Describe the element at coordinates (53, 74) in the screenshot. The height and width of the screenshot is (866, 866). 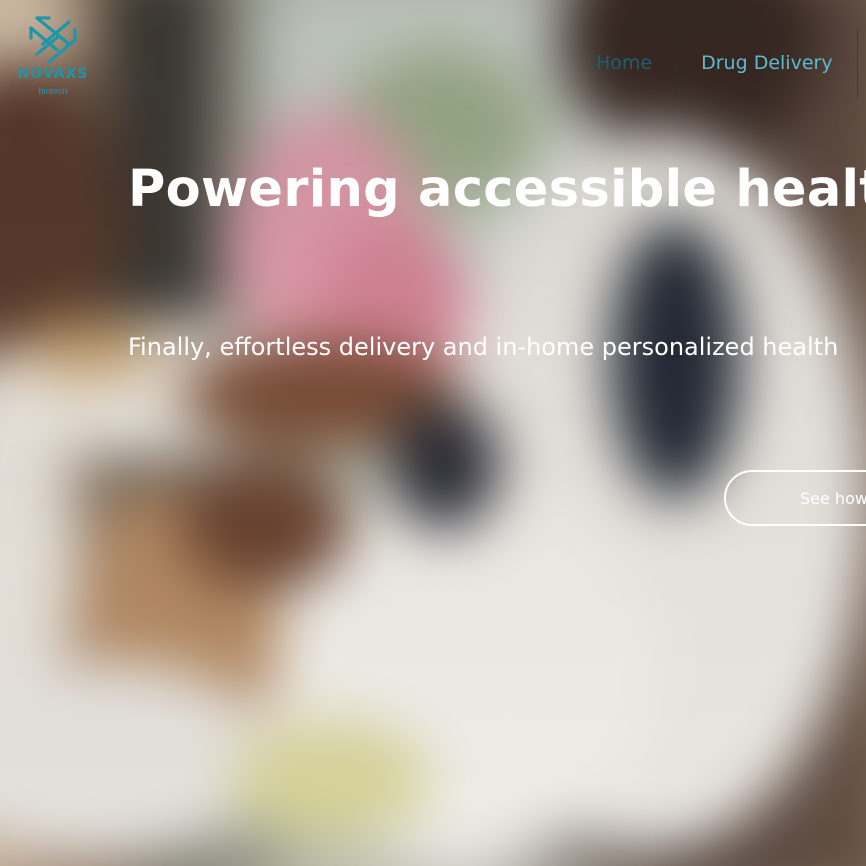
I see `brand-name: NOVAXS` at that location.